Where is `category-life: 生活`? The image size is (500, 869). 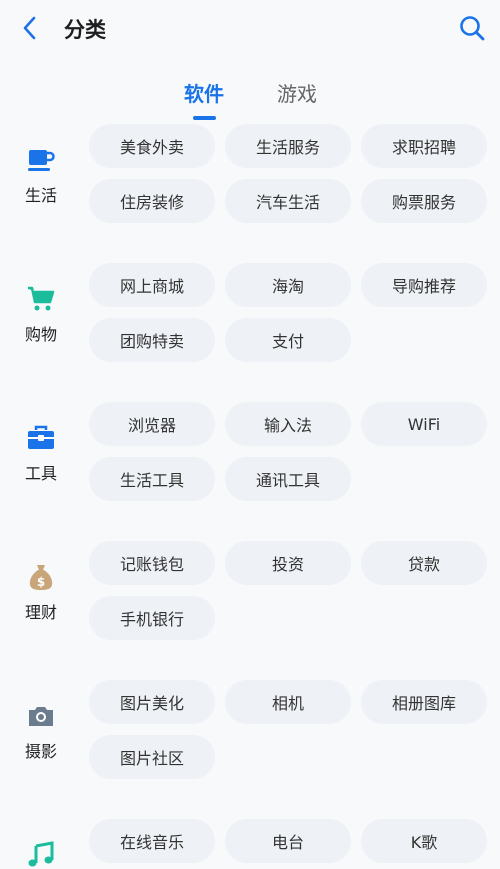
category-life: 生活 is located at coordinates (41, 175).